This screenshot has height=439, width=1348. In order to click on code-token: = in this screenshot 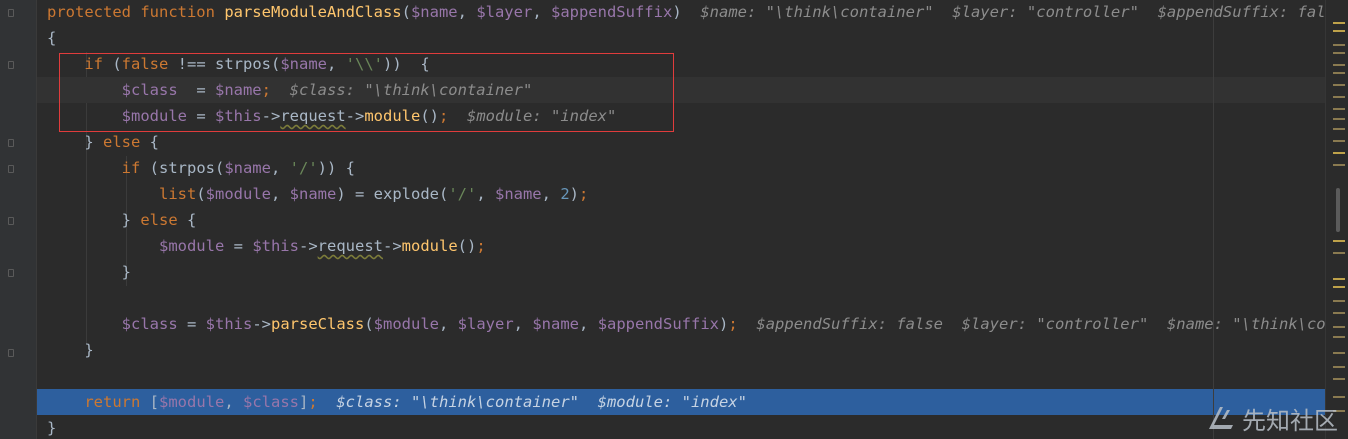, I will do `click(196, 90)`.